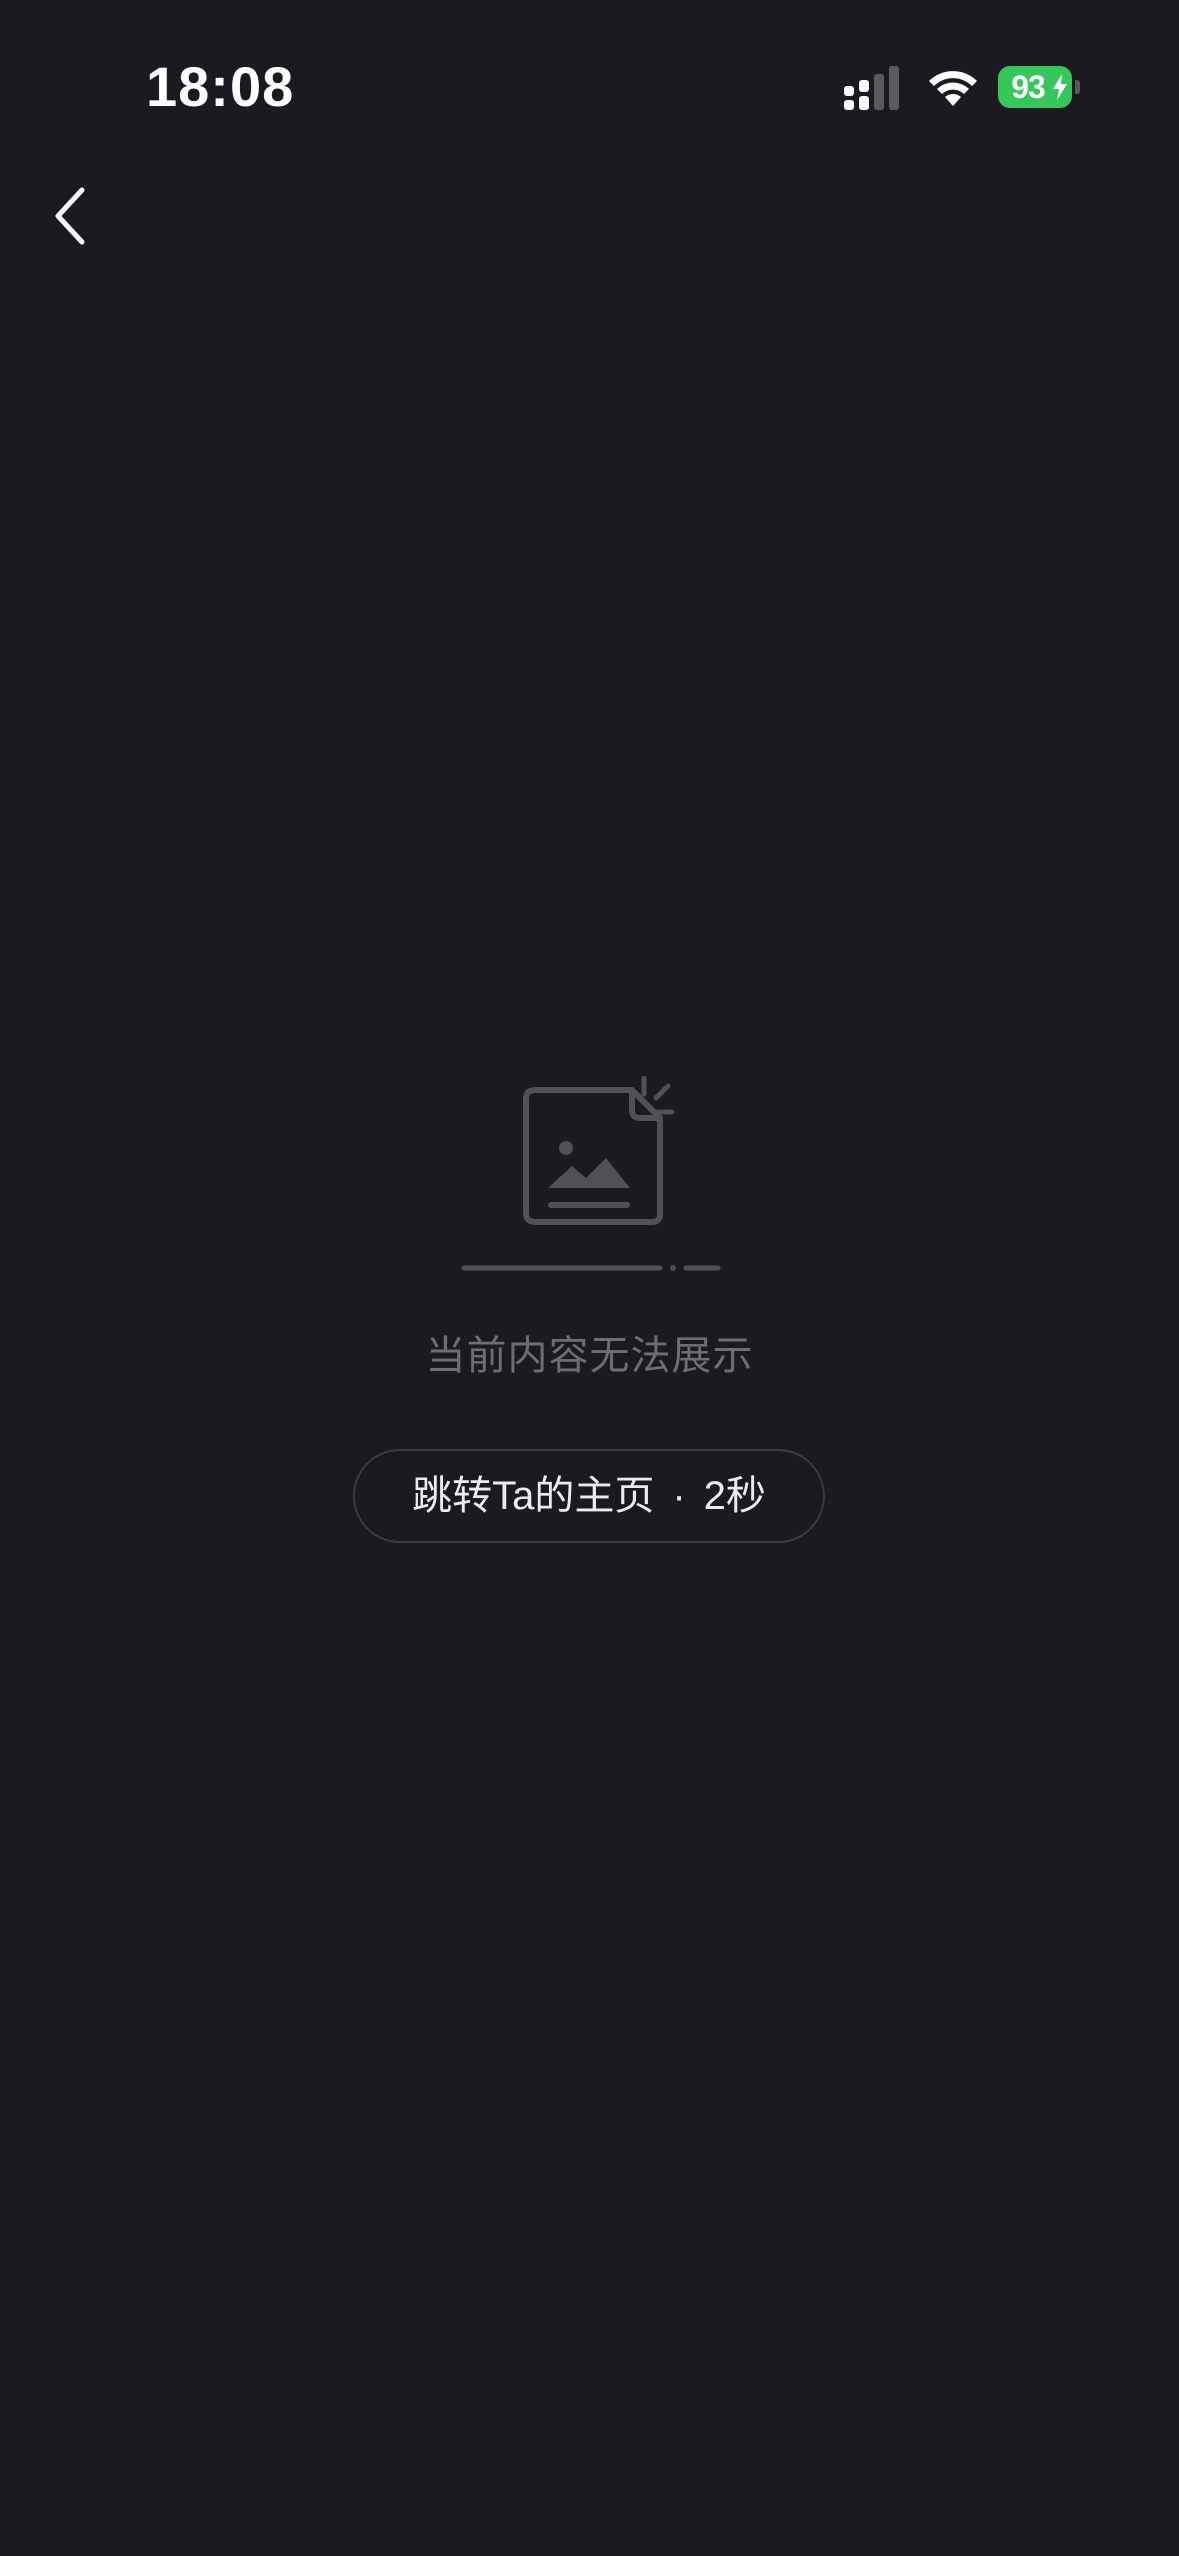 The image size is (1179, 2556). I want to click on battery-indicator: 93, so click(1040, 87).